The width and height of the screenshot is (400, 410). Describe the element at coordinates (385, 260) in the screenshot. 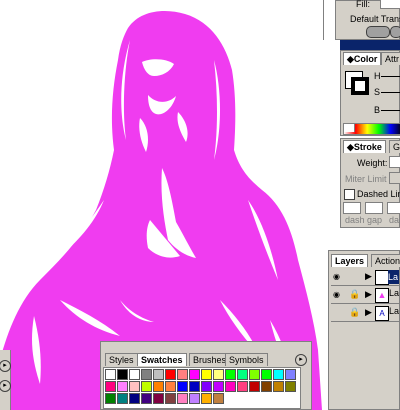

I see `tab-actions: Actions` at that location.